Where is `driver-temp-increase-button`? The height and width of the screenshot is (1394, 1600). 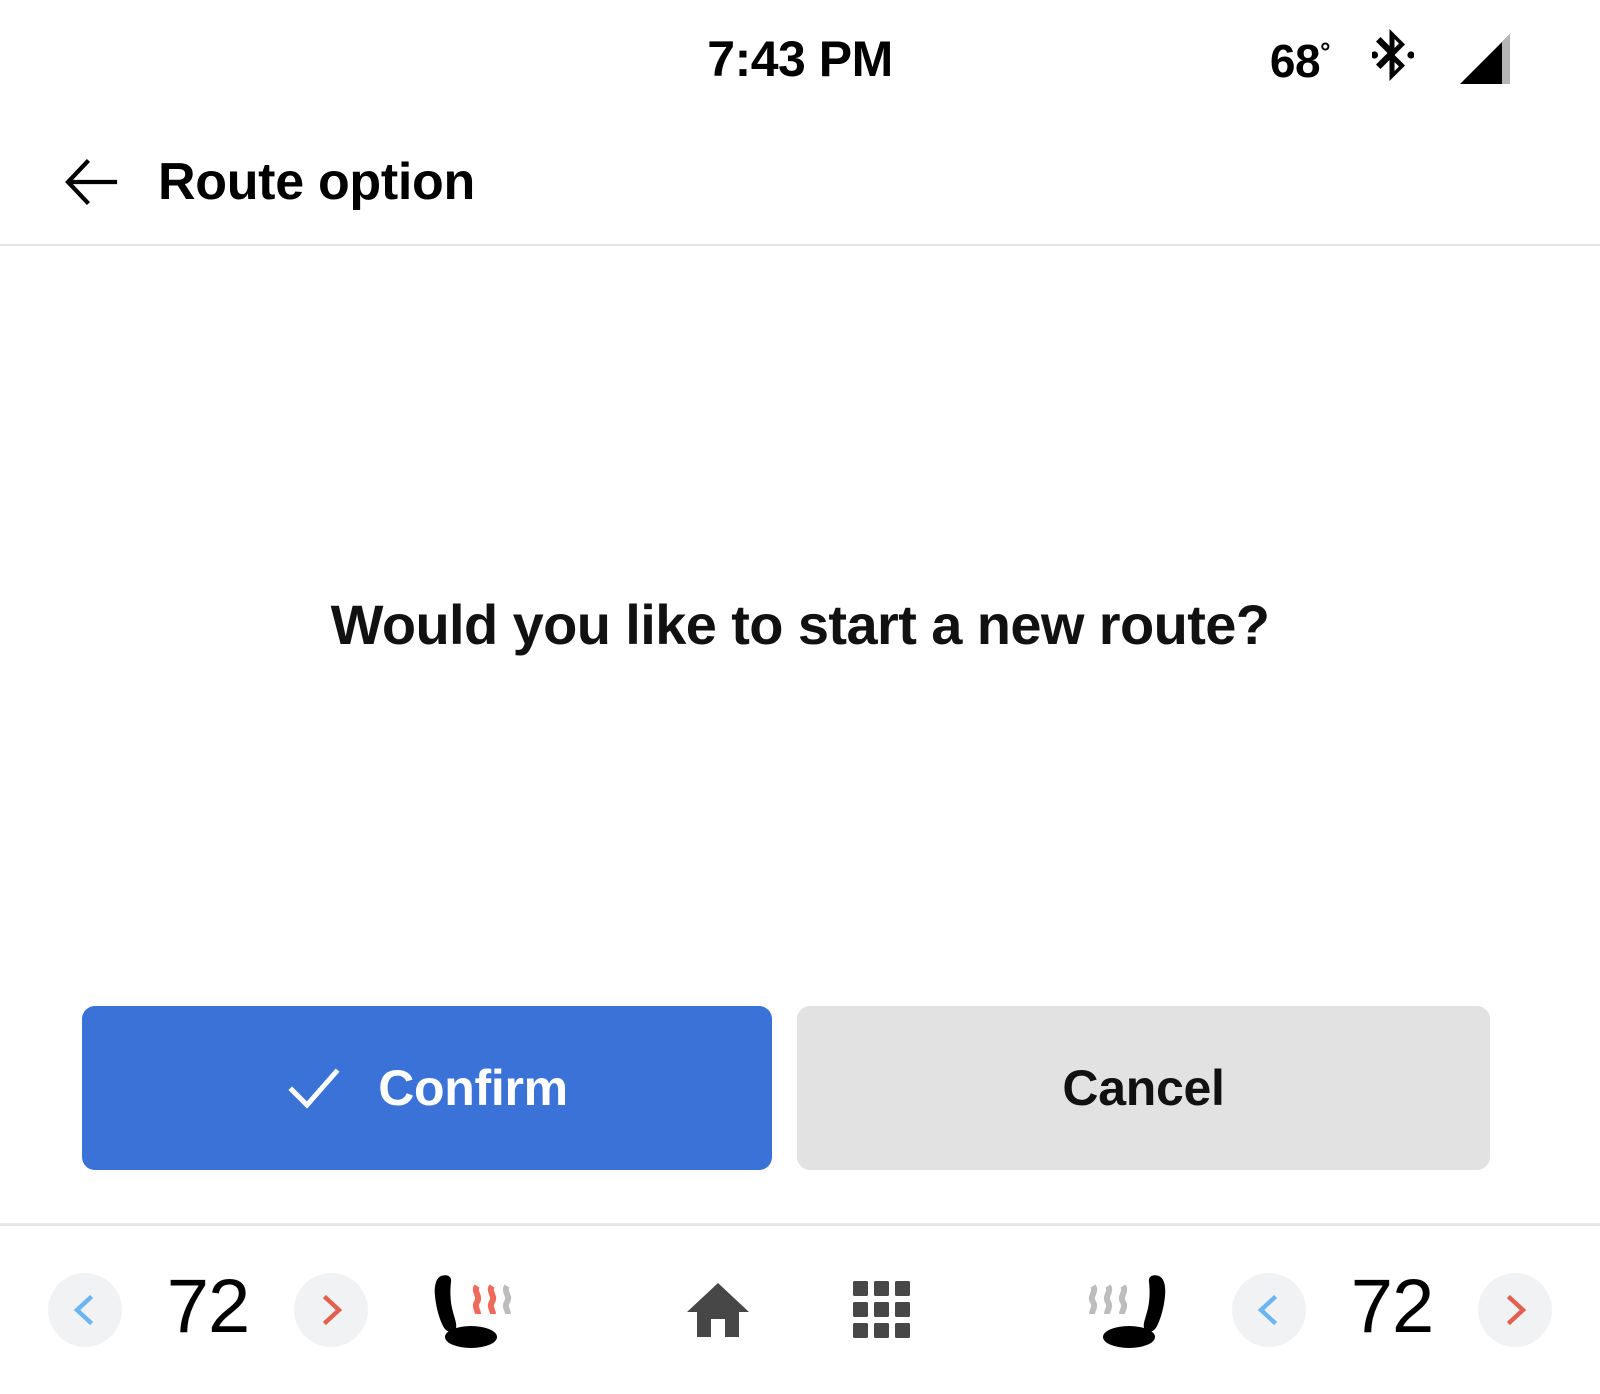 driver-temp-increase-button is located at coordinates (331, 1310).